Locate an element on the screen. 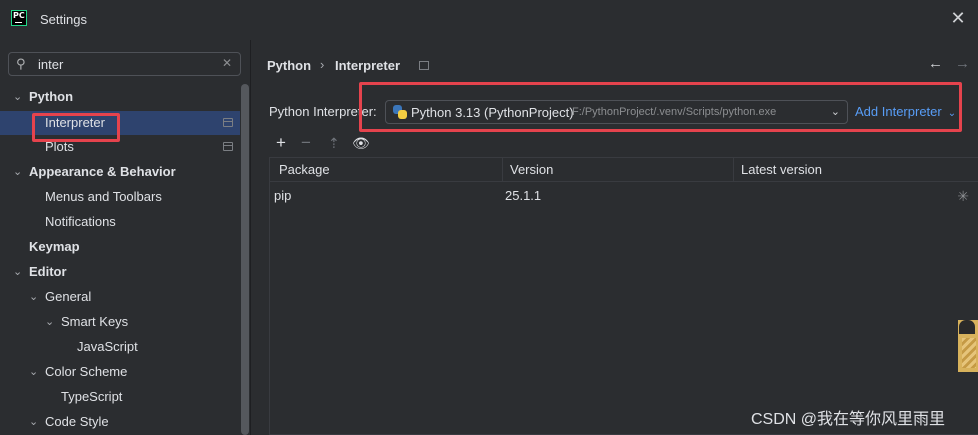 This screenshot has height=435, width=978. sidebar-item-keymap: Keymap is located at coordinates (120, 247).